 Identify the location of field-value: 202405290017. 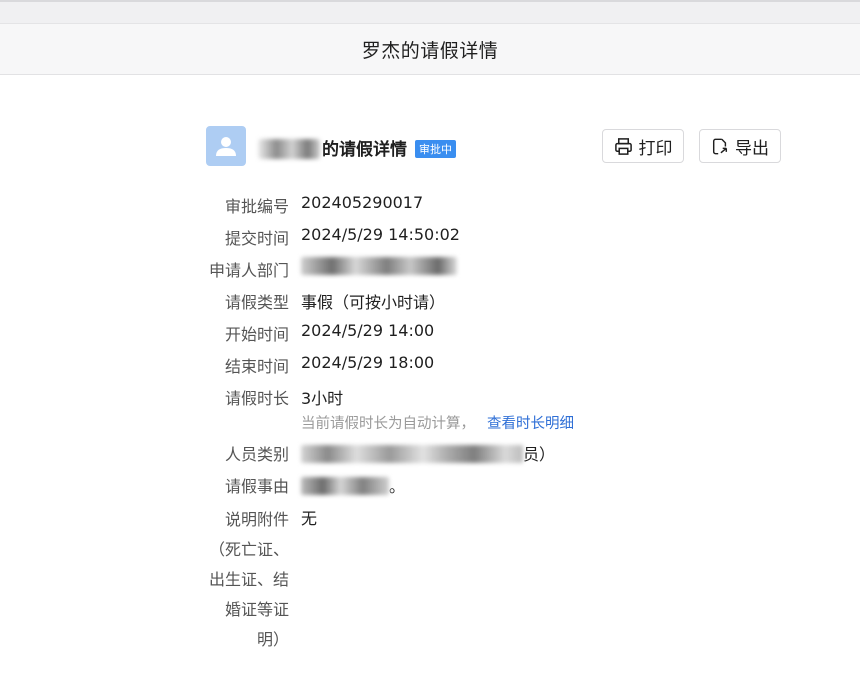
(362, 202).